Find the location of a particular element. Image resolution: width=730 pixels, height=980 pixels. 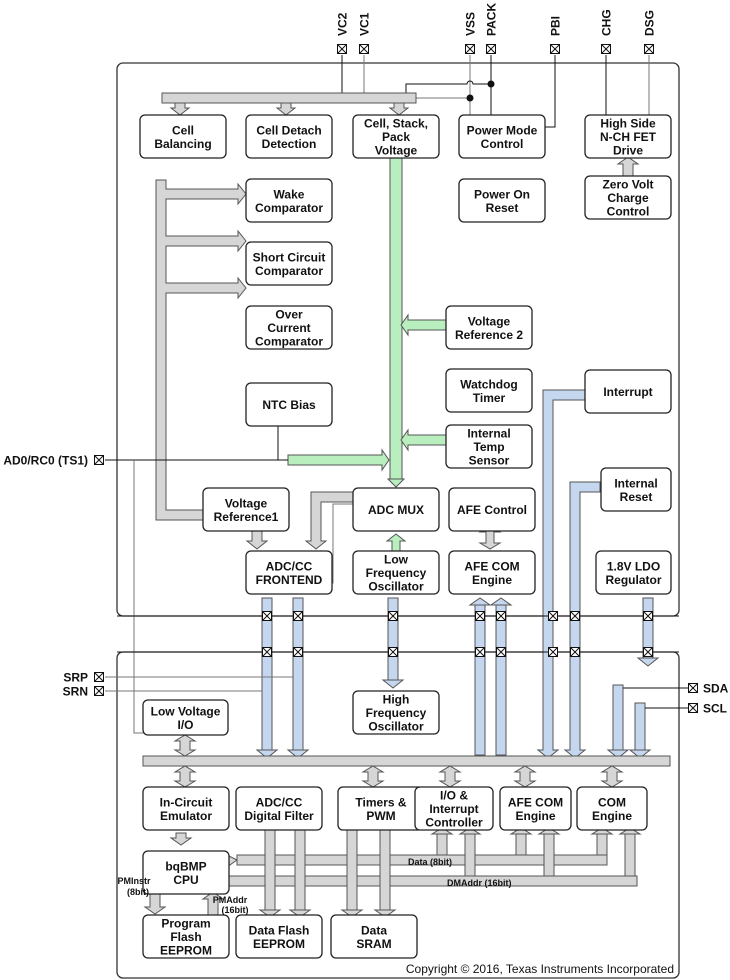

power-mode-block: Power ModeControl is located at coordinates (502, 136).